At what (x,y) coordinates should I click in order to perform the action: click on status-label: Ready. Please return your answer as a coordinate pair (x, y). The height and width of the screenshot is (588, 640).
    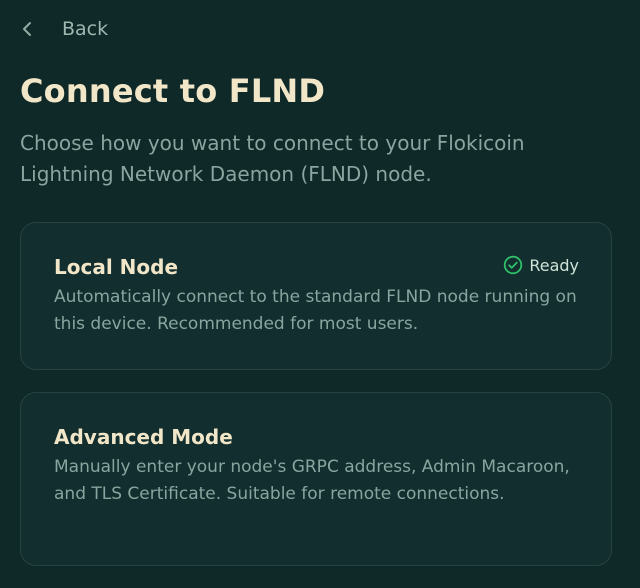
    Looking at the image, I should click on (554, 265).